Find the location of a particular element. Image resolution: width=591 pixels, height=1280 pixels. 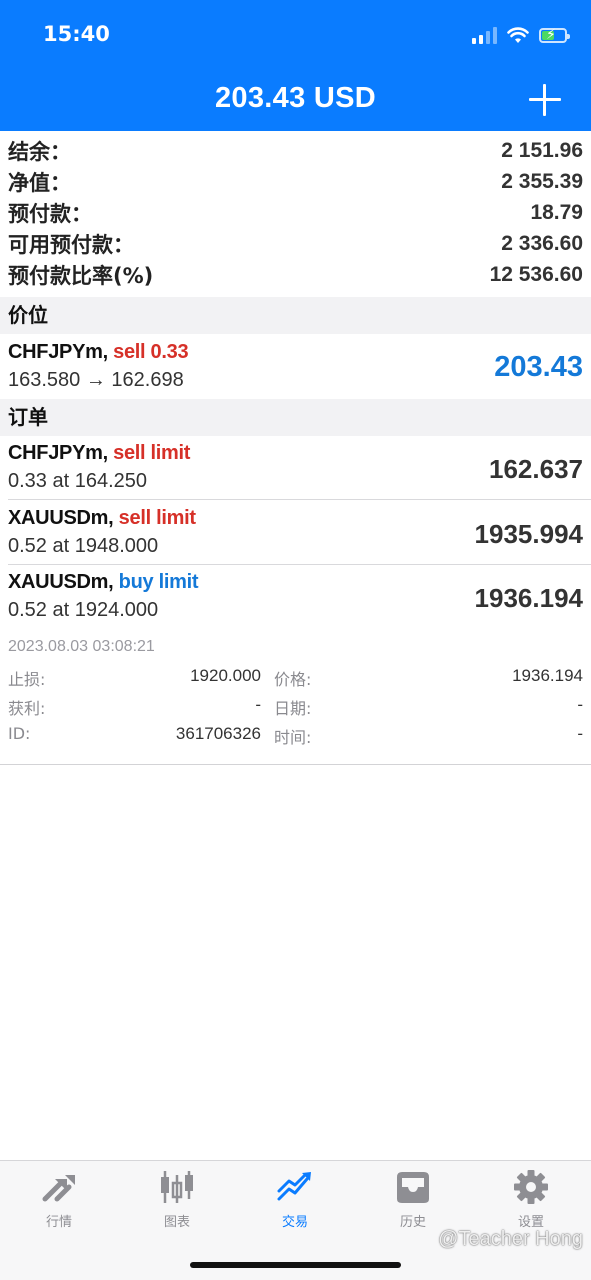

tab-charts: 图表 is located at coordinates (177, 1199).